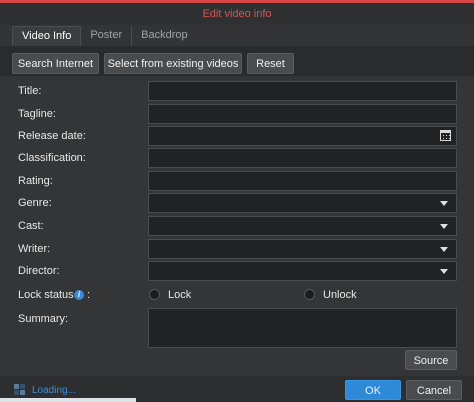 The height and width of the screenshot is (402, 474). I want to click on ok-button: OK, so click(373, 390).